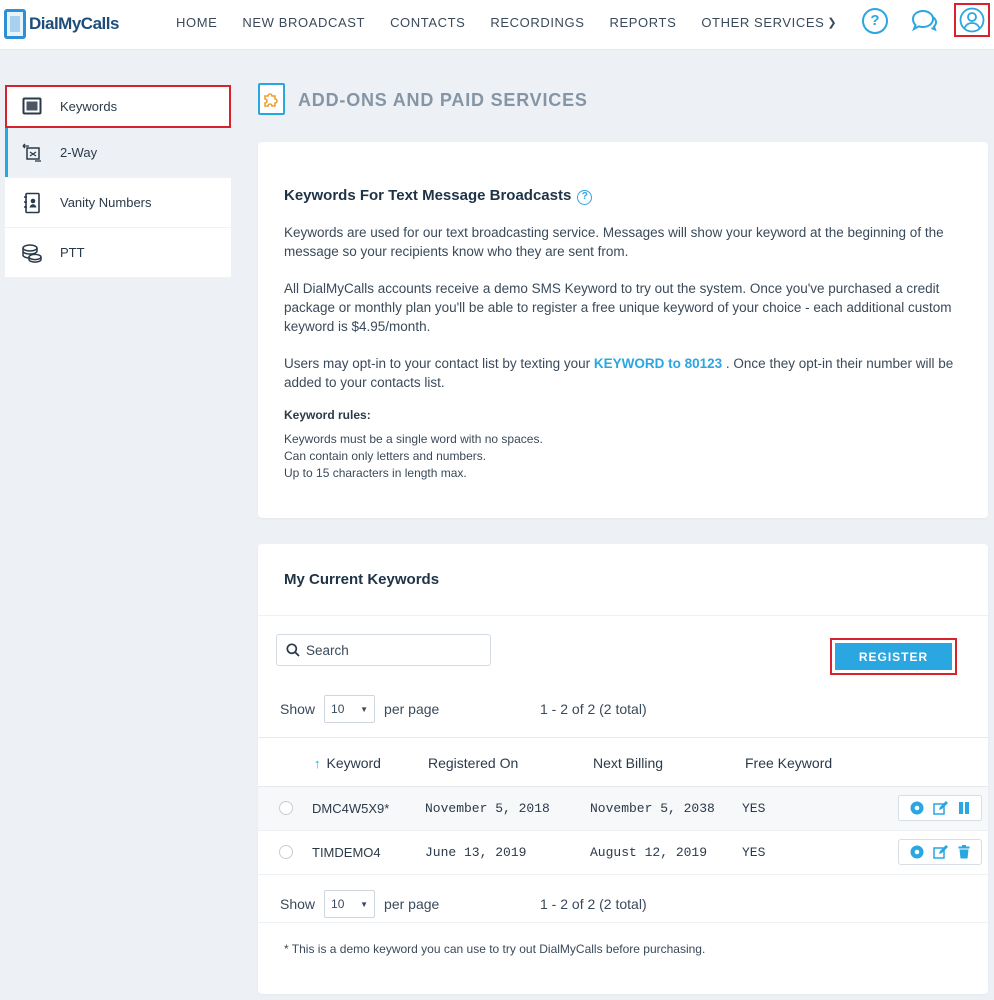 The width and height of the screenshot is (994, 1000). Describe the element at coordinates (652, 808) in the screenshot. I see `cell-next-billing: November 5, 2038` at that location.